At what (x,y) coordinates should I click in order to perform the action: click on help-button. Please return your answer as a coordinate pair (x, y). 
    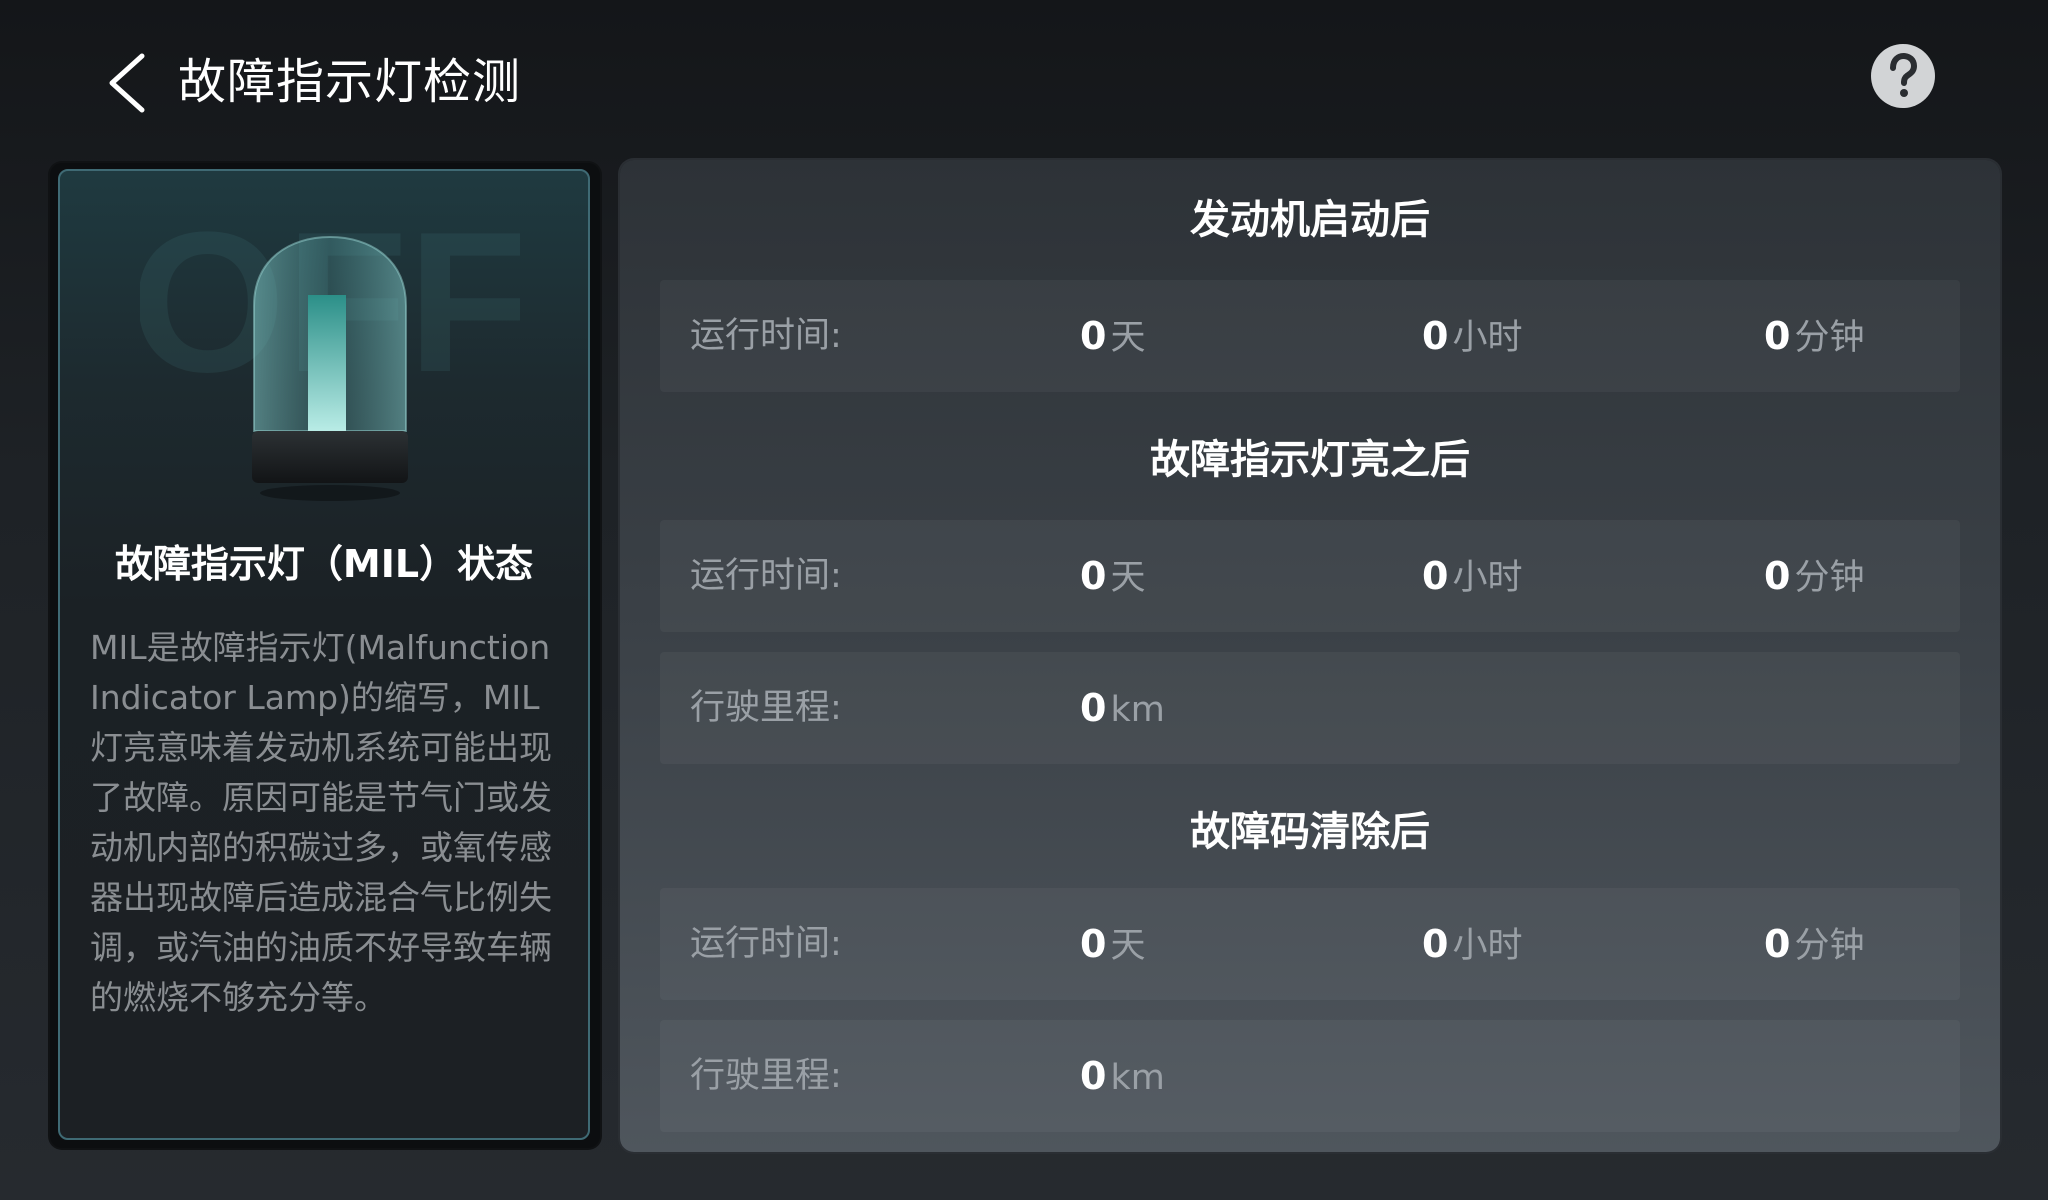
    Looking at the image, I should click on (1903, 76).